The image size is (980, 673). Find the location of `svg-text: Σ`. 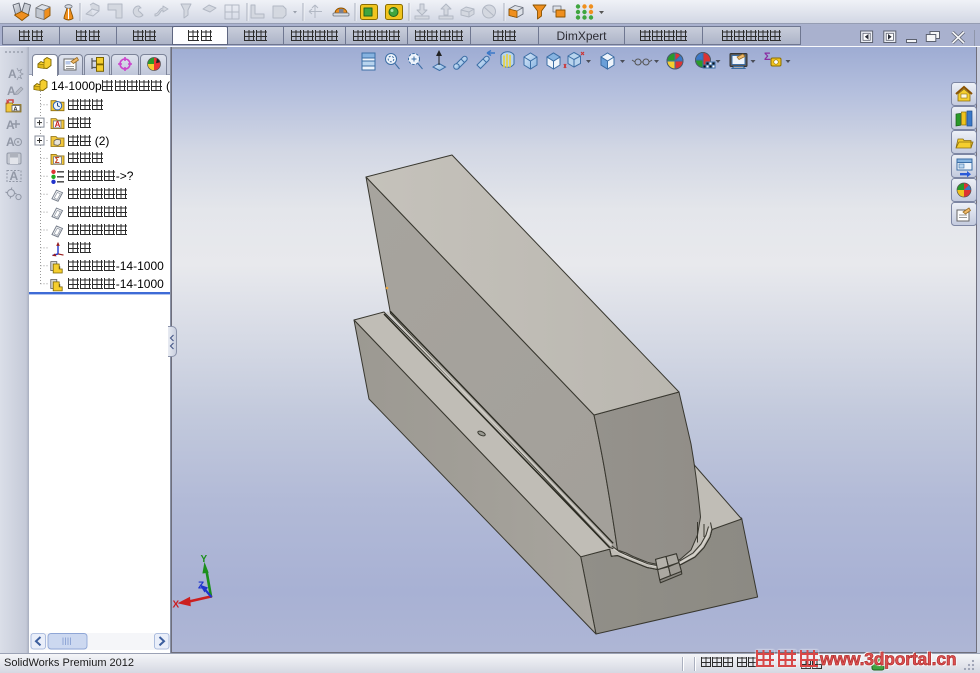

svg-text: Σ is located at coordinates (57, 160).